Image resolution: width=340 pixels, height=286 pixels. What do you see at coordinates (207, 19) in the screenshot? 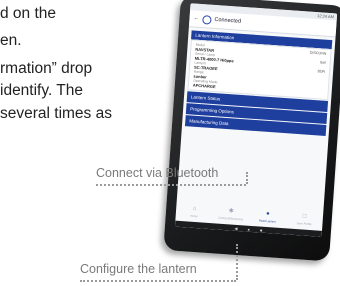
I see `bluetooth-connected-icon` at bounding box center [207, 19].